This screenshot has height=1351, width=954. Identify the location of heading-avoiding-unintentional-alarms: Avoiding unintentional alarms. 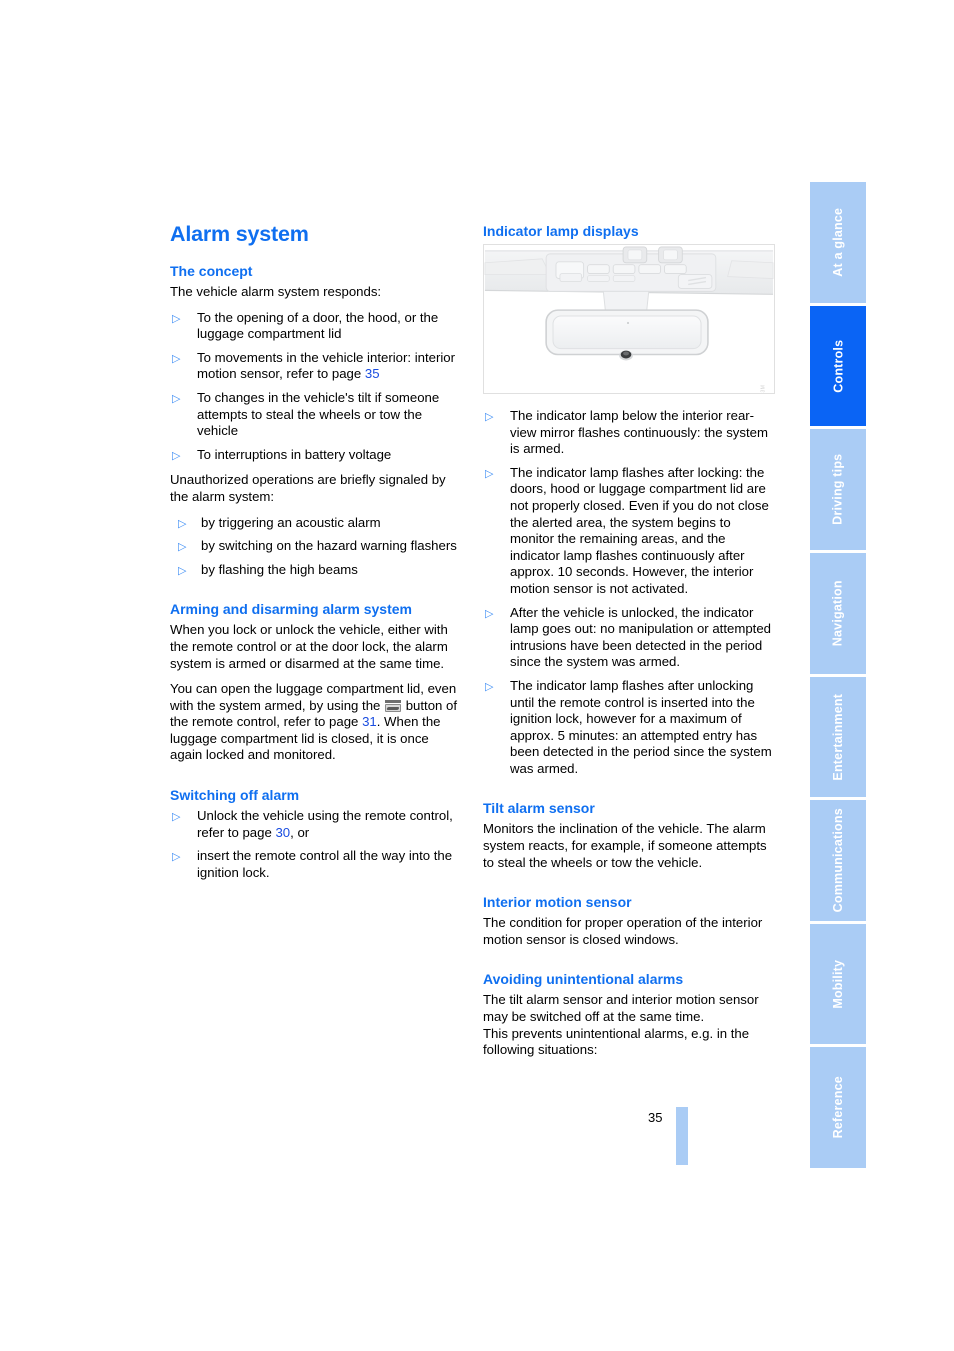
(583, 979).